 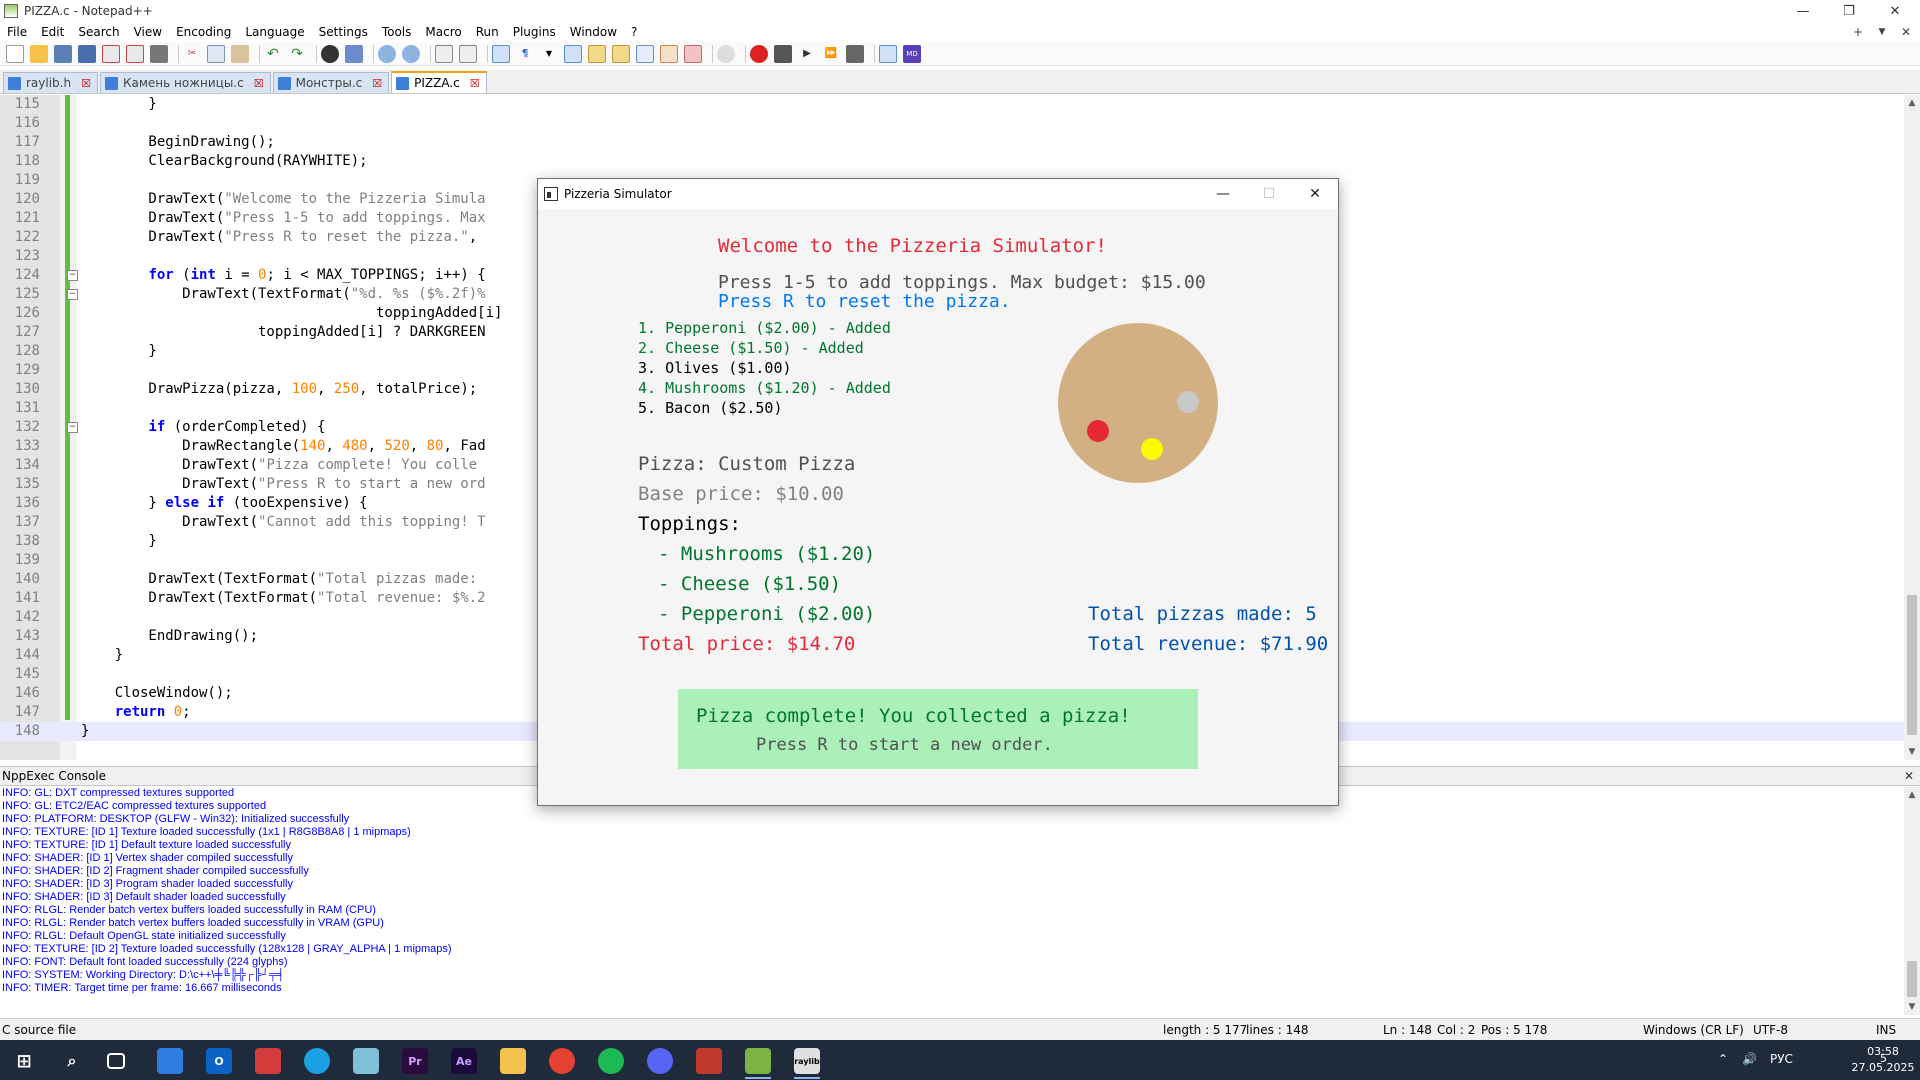 What do you see at coordinates (513, 1061) in the screenshot?
I see `file-explorer-icon` at bounding box center [513, 1061].